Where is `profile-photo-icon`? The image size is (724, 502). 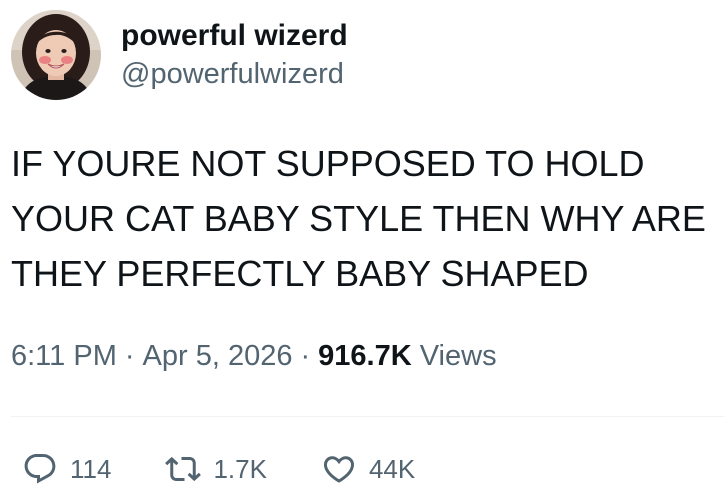
profile-photo-icon is located at coordinates (56, 55).